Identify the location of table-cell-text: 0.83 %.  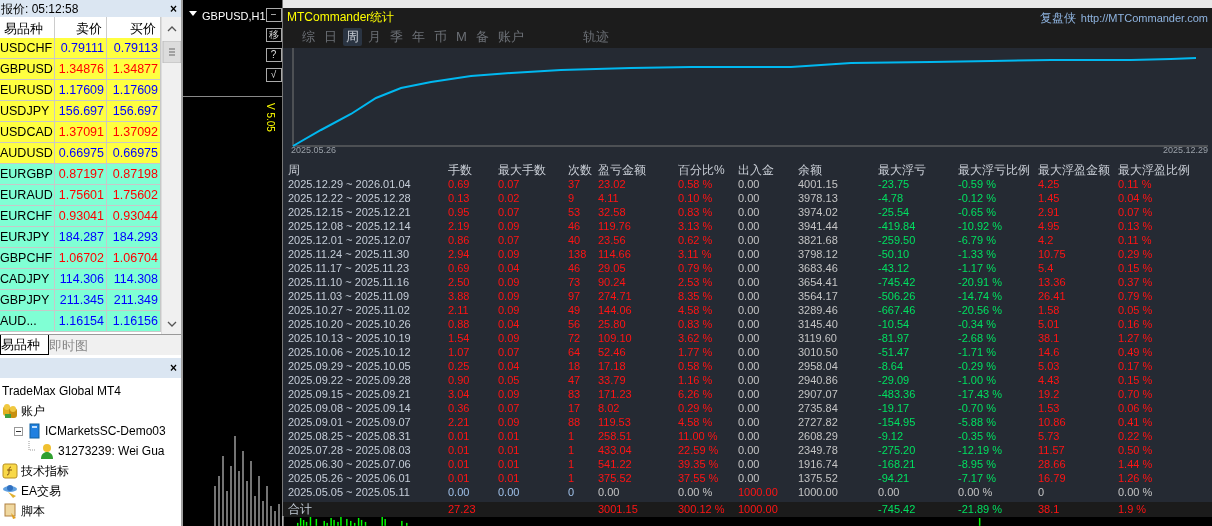
(696, 212).